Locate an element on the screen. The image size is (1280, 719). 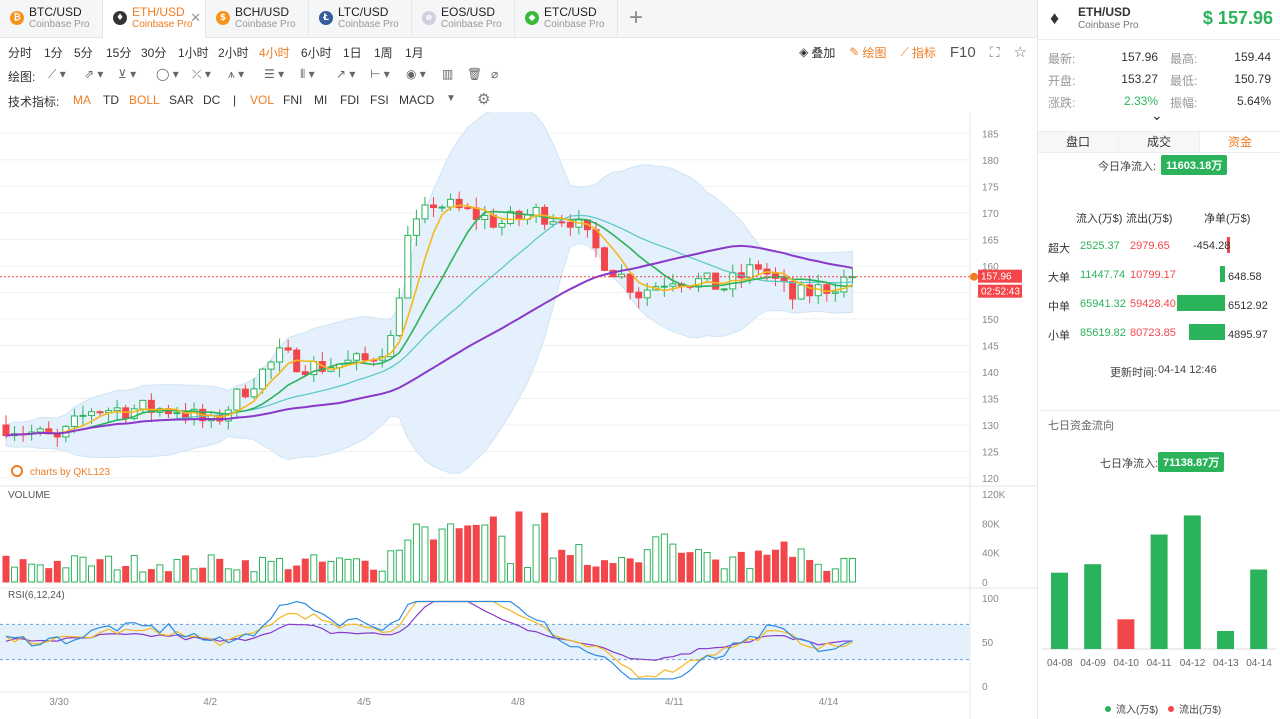
bitcoin-icon: ₿ is located at coordinates (17, 18).